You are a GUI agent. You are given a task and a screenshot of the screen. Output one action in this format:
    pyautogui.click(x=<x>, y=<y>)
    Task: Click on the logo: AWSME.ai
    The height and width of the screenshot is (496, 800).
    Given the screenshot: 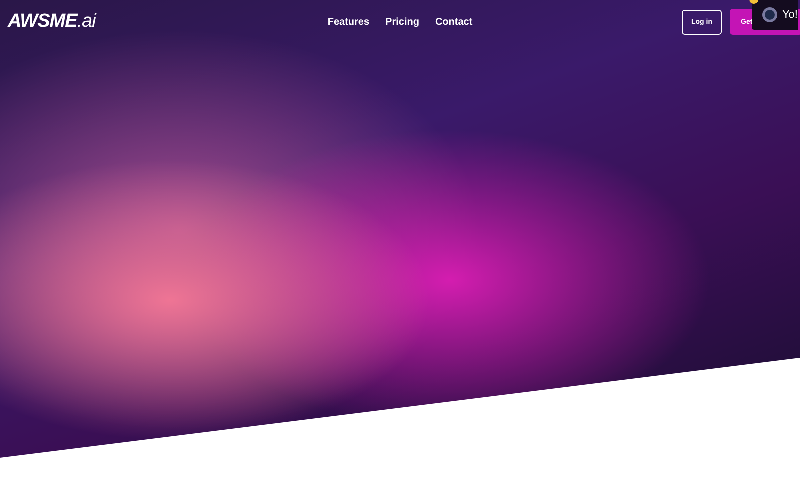 What is the action you would take?
    pyautogui.click(x=52, y=22)
    